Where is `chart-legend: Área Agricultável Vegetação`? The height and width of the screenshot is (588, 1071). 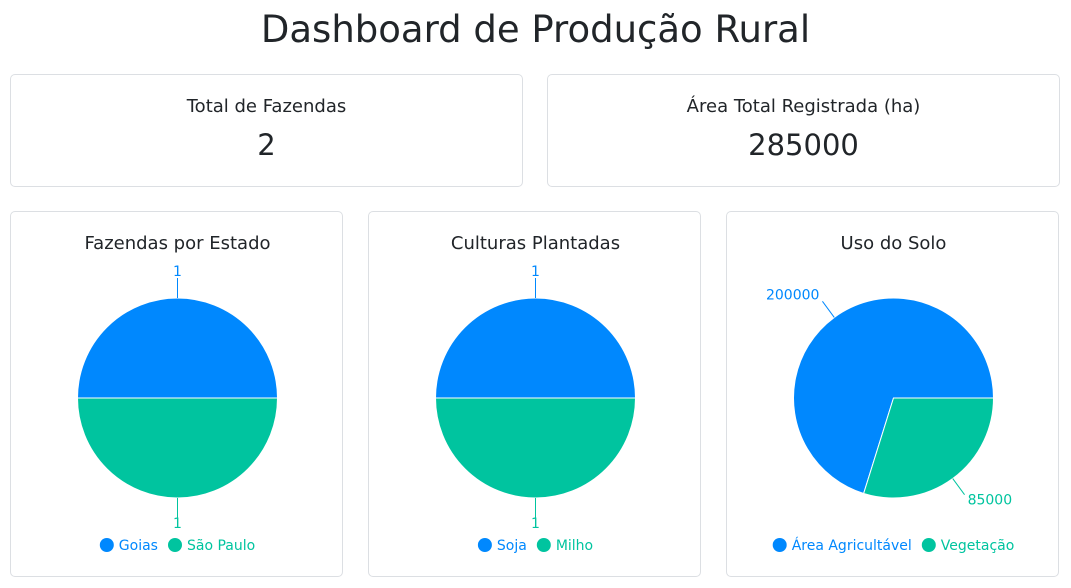 chart-legend: Área Agricultável Vegetação is located at coordinates (893, 545).